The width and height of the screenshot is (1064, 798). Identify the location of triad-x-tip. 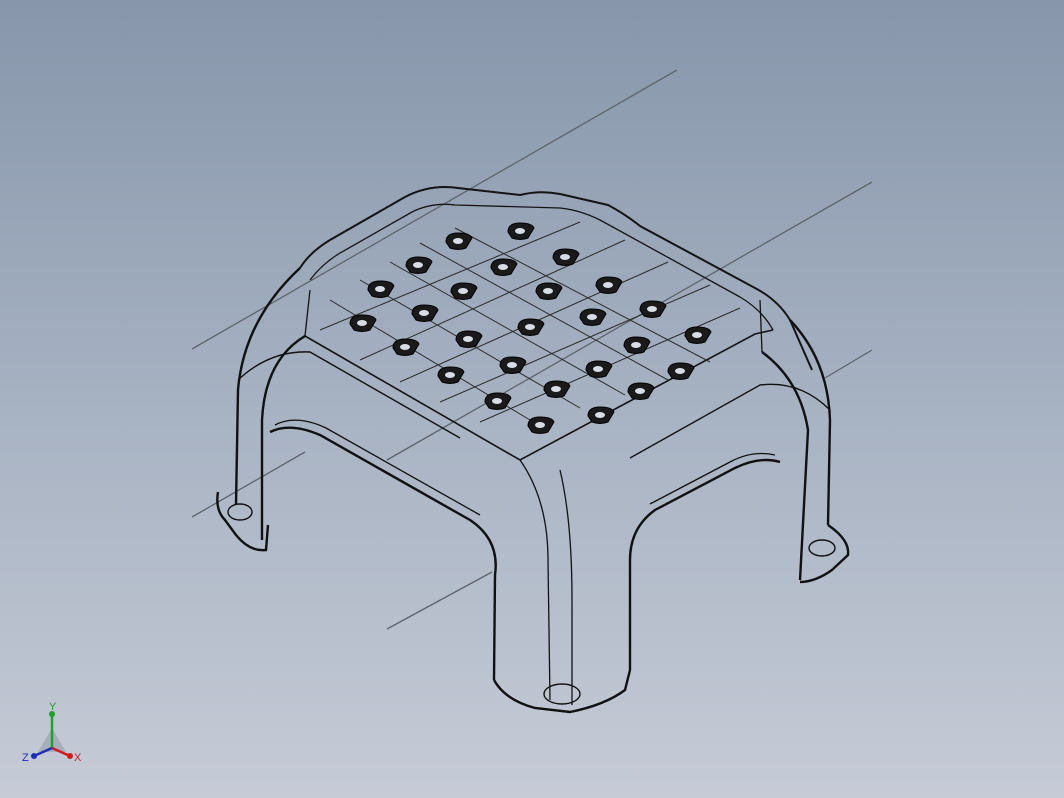
(70, 756).